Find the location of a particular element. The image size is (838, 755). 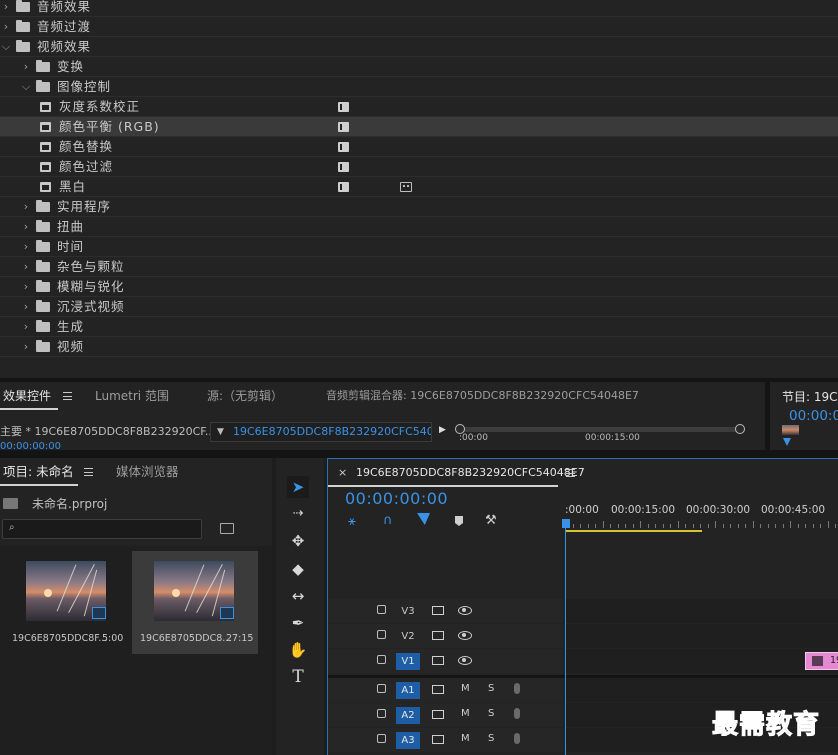

effect-folder: ⌵ 图像控制 is located at coordinates (419, 87).